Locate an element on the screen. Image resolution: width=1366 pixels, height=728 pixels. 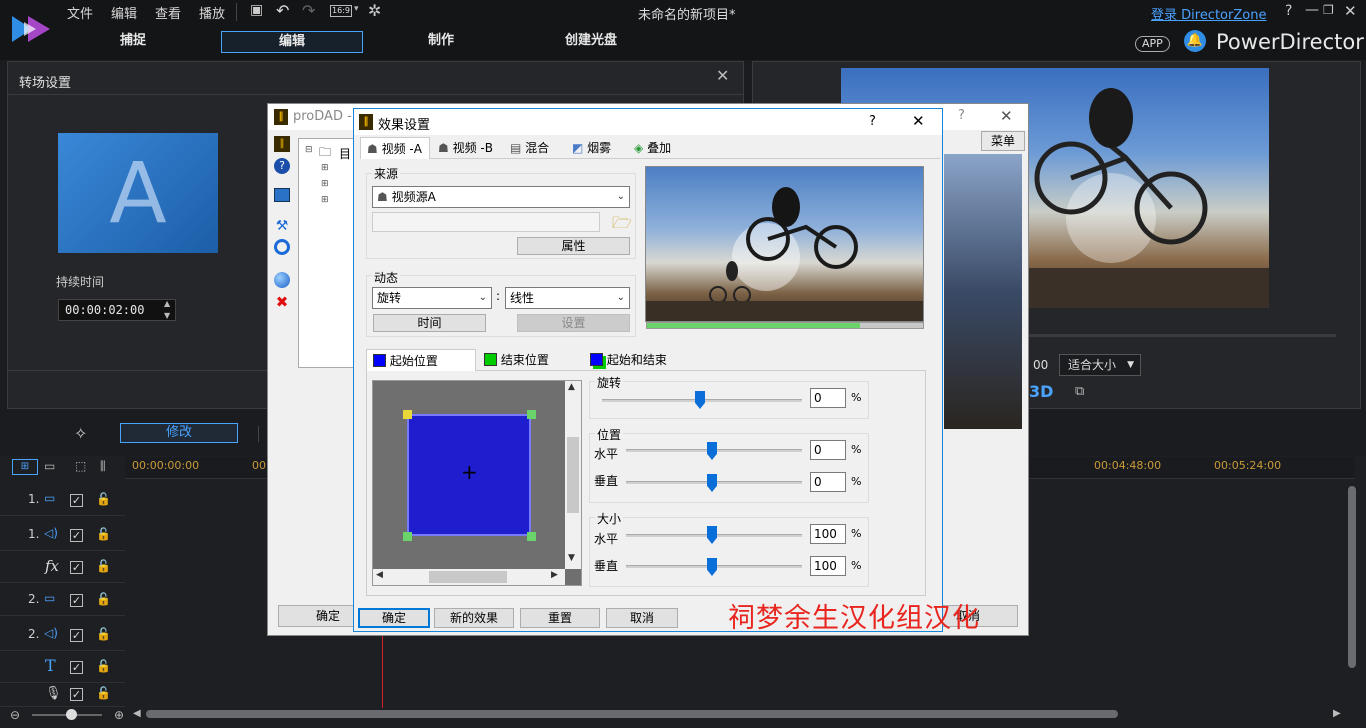
prodad-tree: ⊟ 🗀 目 ⊞ ⊞ ⊞ is located at coordinates (326, 253).